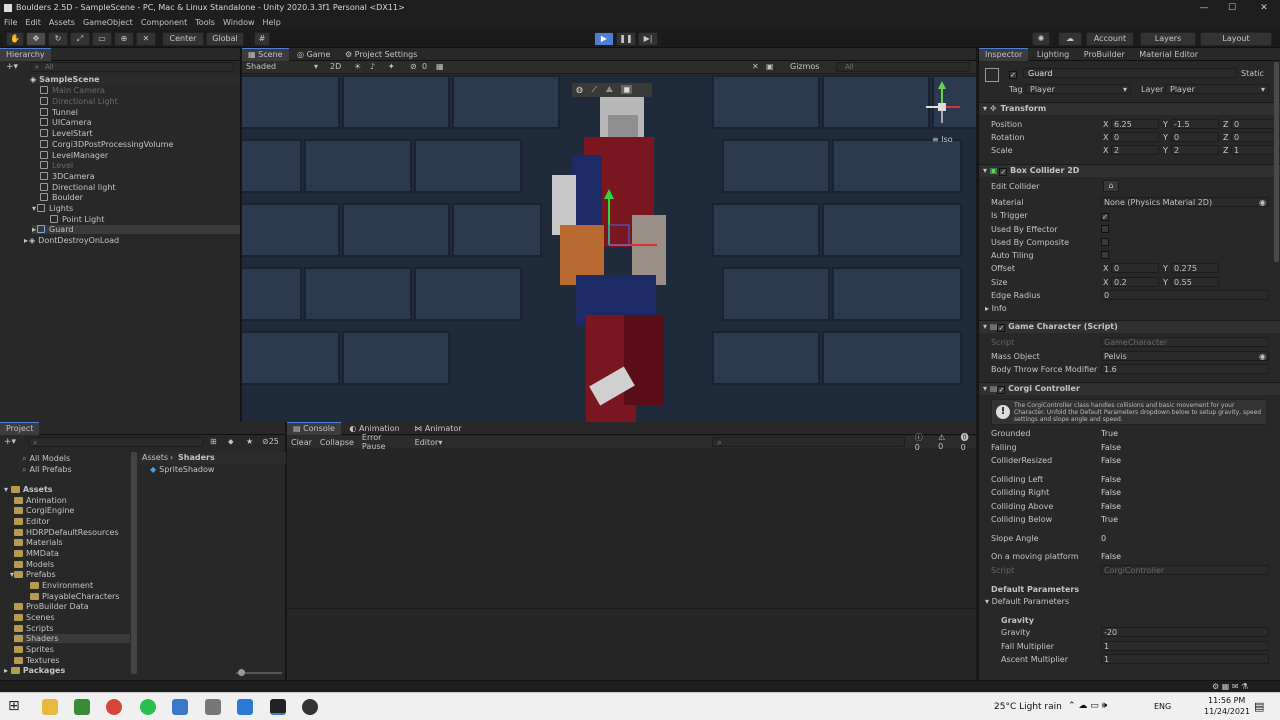  I want to click on effects-toggle-icon: ✦, so click(391, 66).